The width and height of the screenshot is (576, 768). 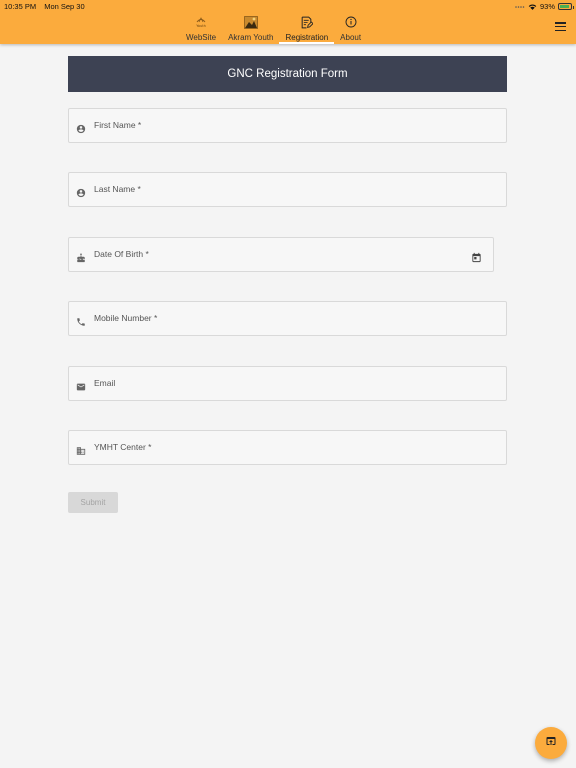 I want to click on svg-text: Youth, so click(x=201, y=26).